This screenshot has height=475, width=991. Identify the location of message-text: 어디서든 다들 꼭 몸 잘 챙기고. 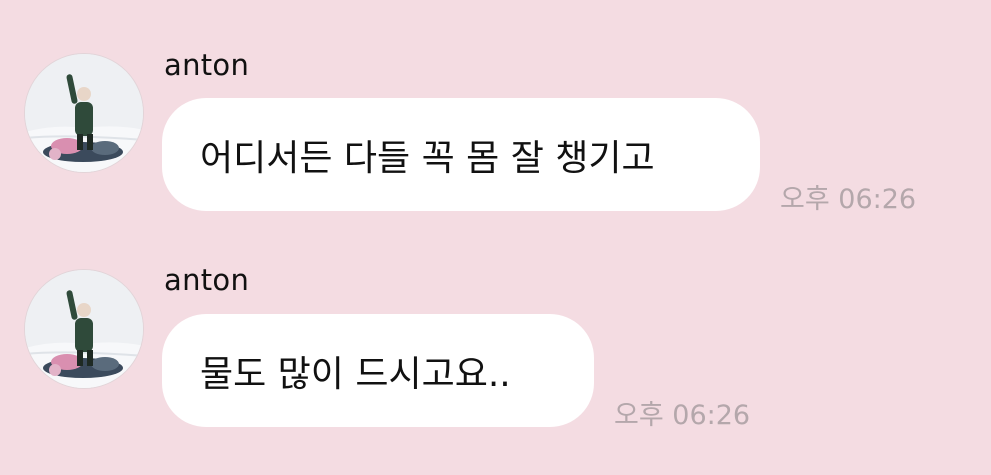
(427, 158).